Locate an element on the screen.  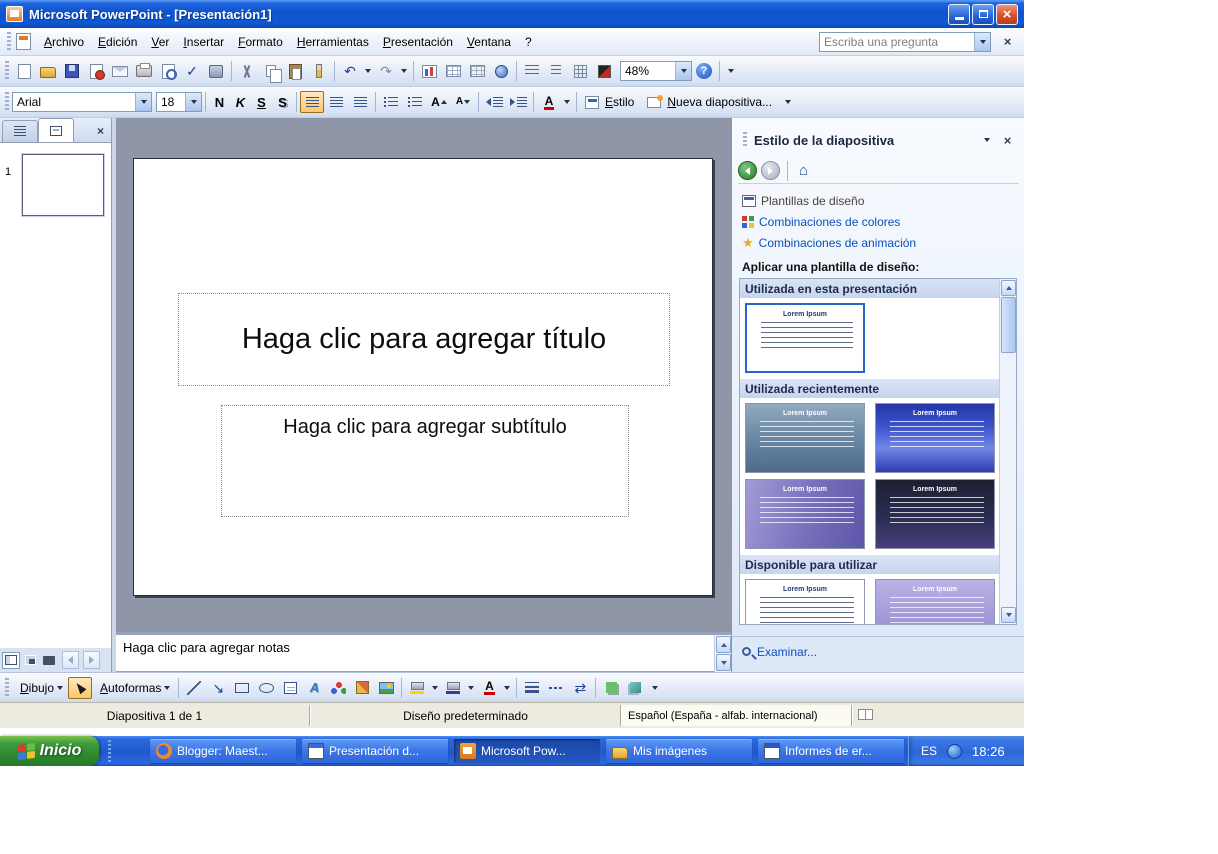
underline-button: S is located at coordinates (261, 102).